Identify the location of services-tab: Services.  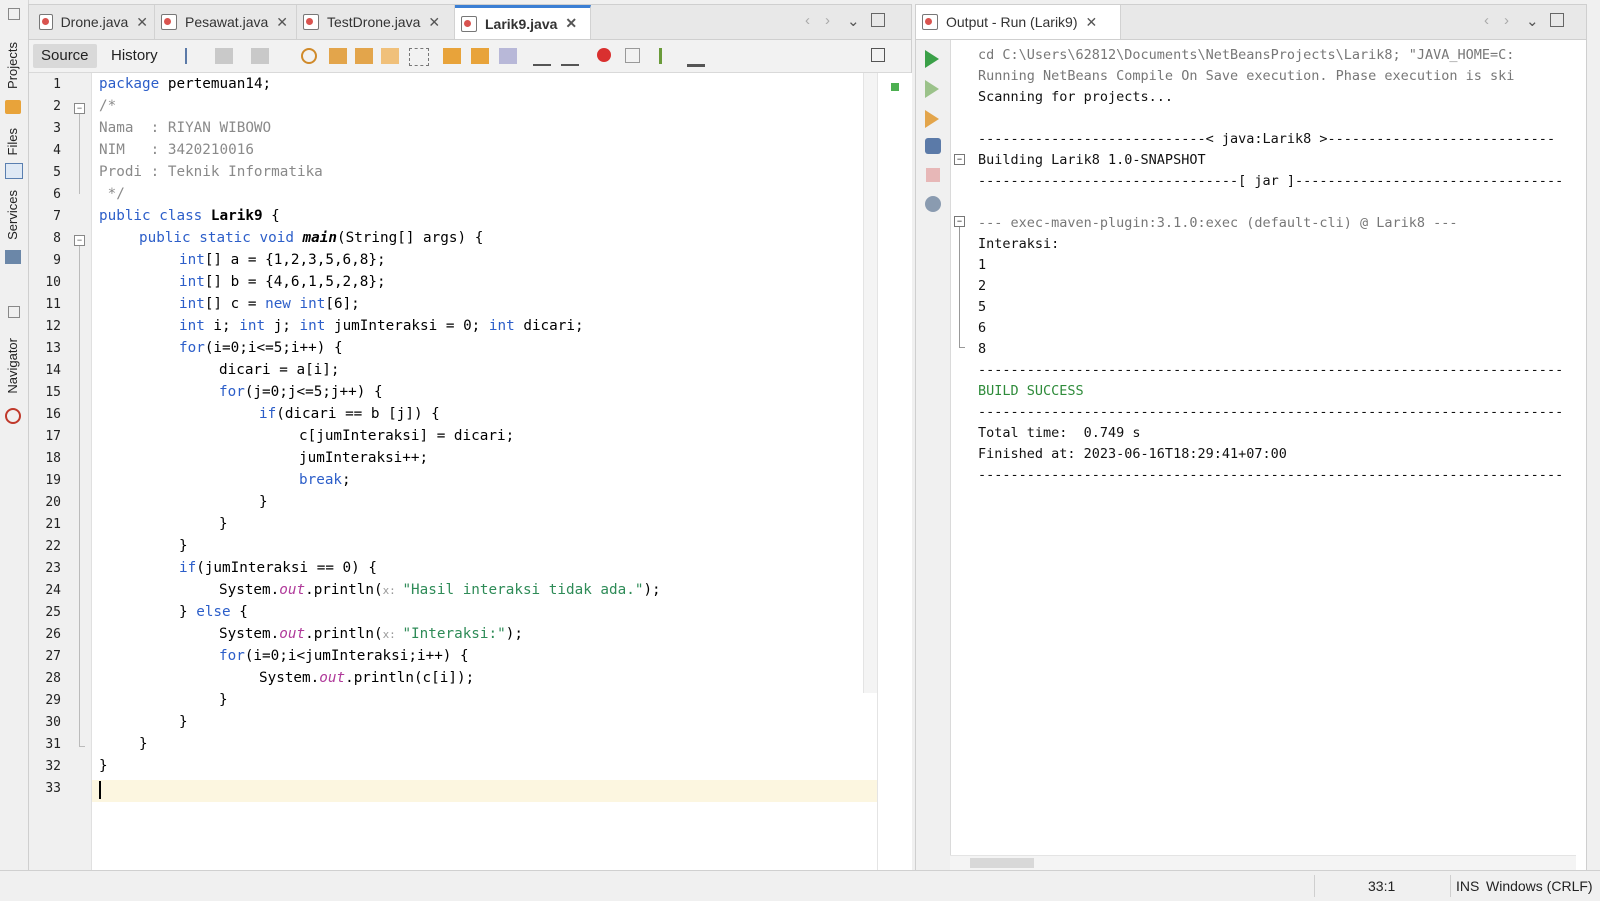
(14, 215).